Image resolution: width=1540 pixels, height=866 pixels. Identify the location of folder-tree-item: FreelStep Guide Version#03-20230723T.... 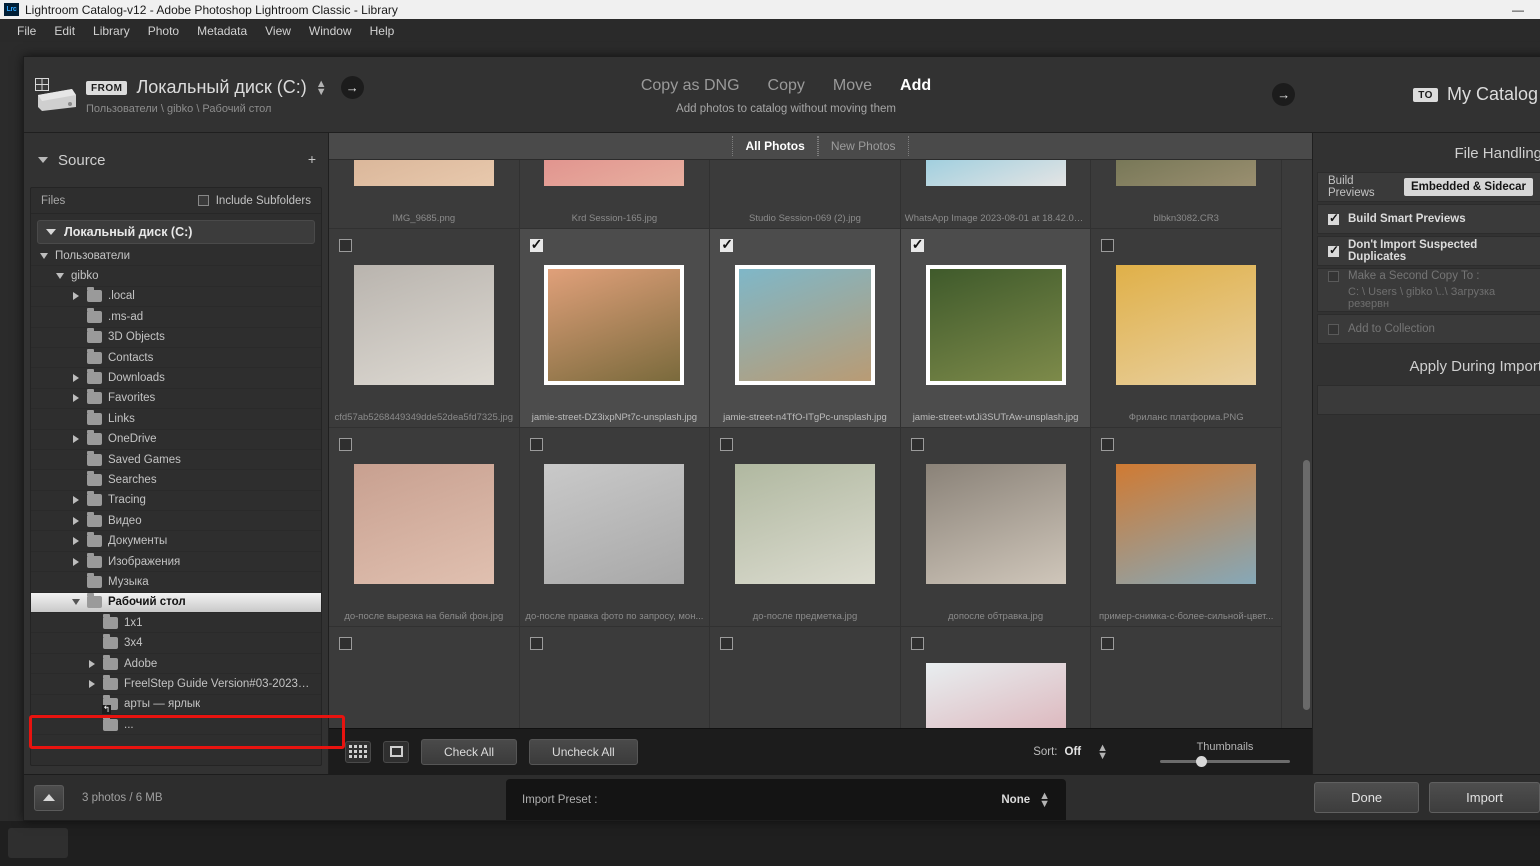
(176, 684).